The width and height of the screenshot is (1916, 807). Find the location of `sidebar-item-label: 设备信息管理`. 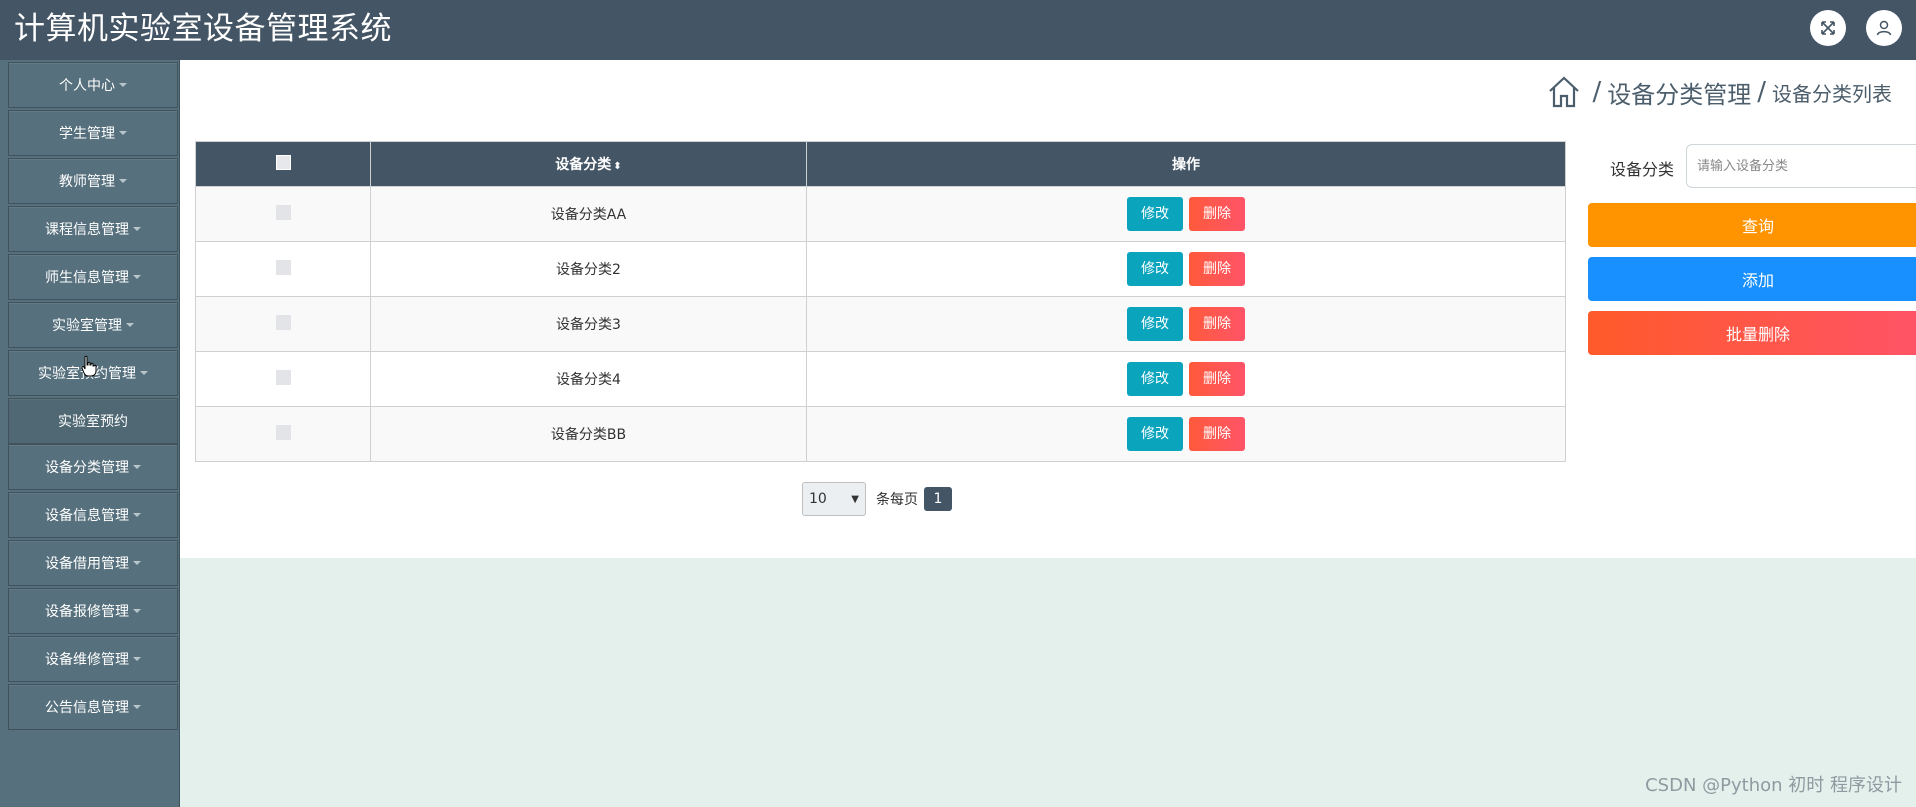

sidebar-item-label: 设备信息管理 is located at coordinates (87, 516).